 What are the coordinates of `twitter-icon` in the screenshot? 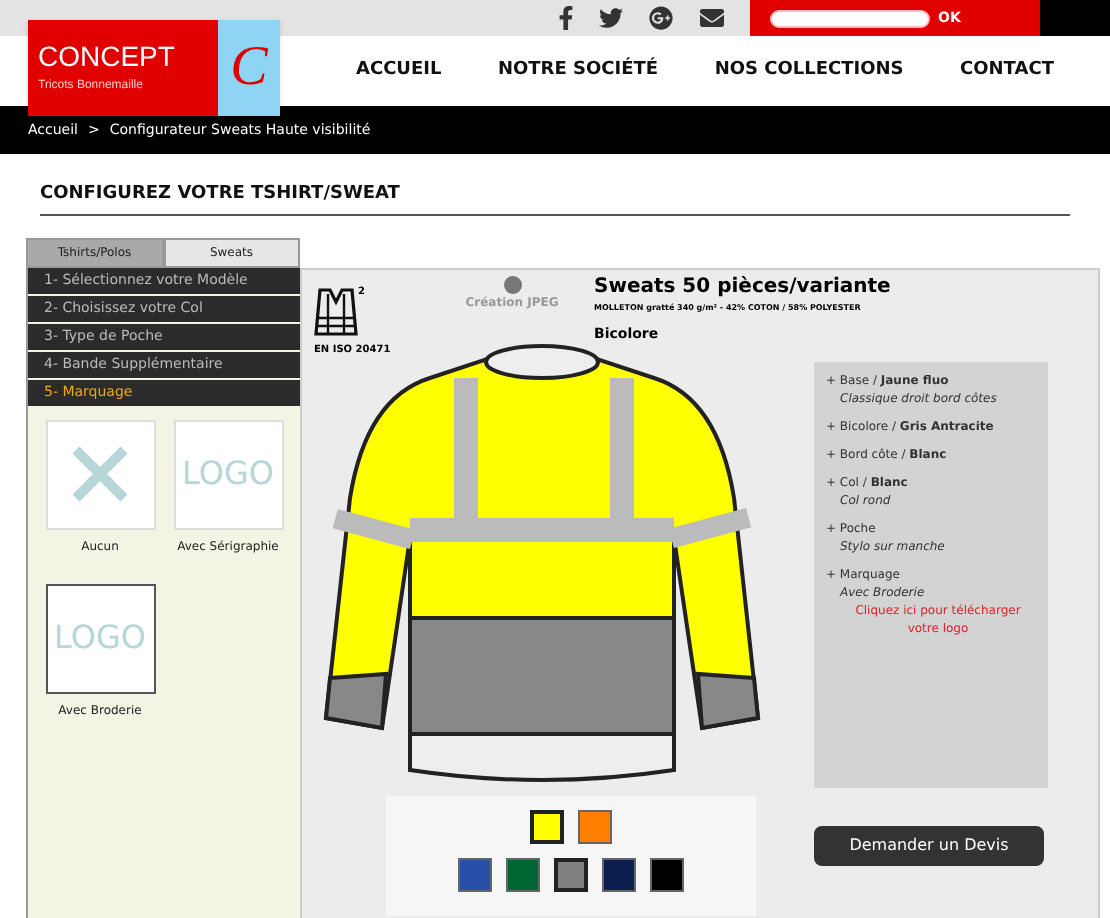 It's located at (611, 18).